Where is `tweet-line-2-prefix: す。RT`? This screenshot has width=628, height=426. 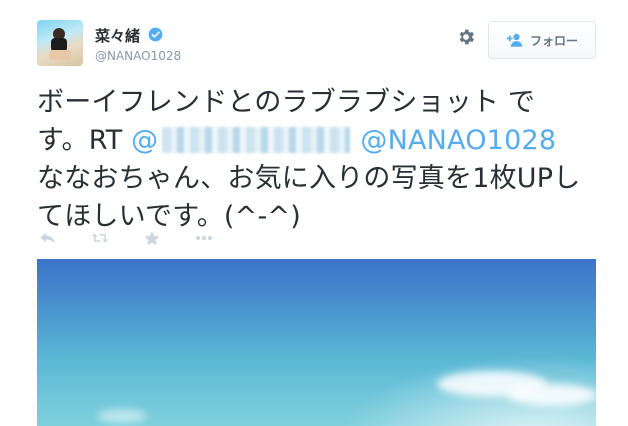 tweet-line-2-prefix: す。RT is located at coordinates (84, 140).